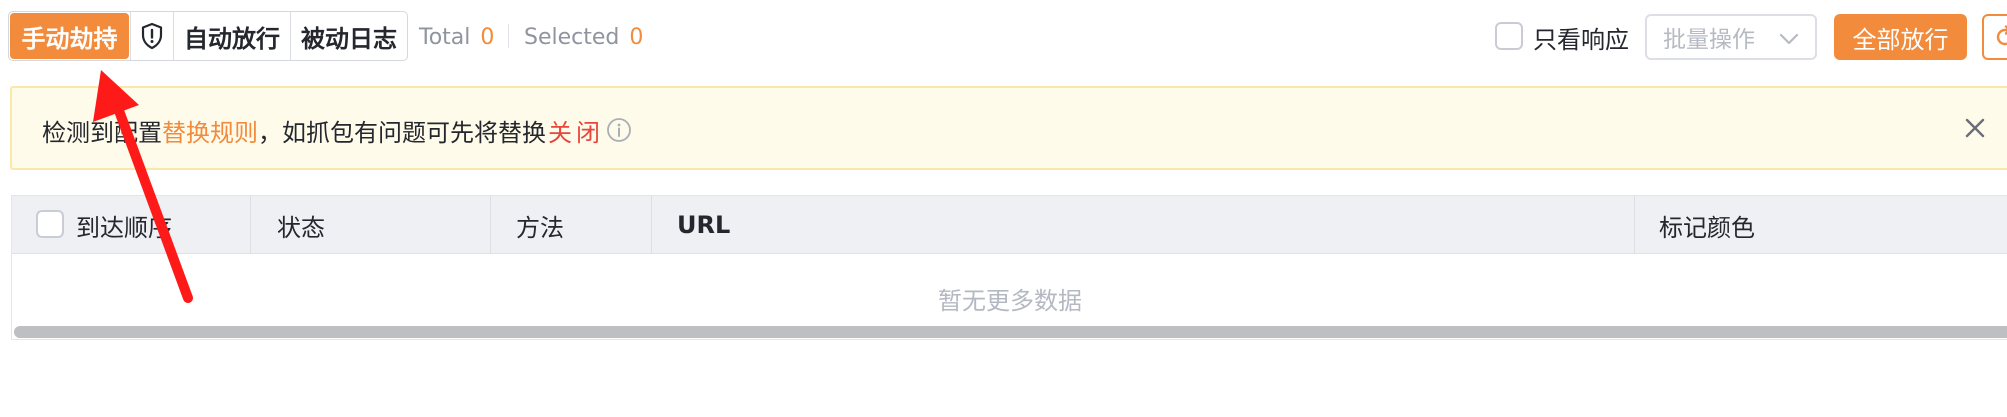 Image resolution: width=2007 pixels, height=417 pixels. I want to click on shield-icon, so click(152, 36).